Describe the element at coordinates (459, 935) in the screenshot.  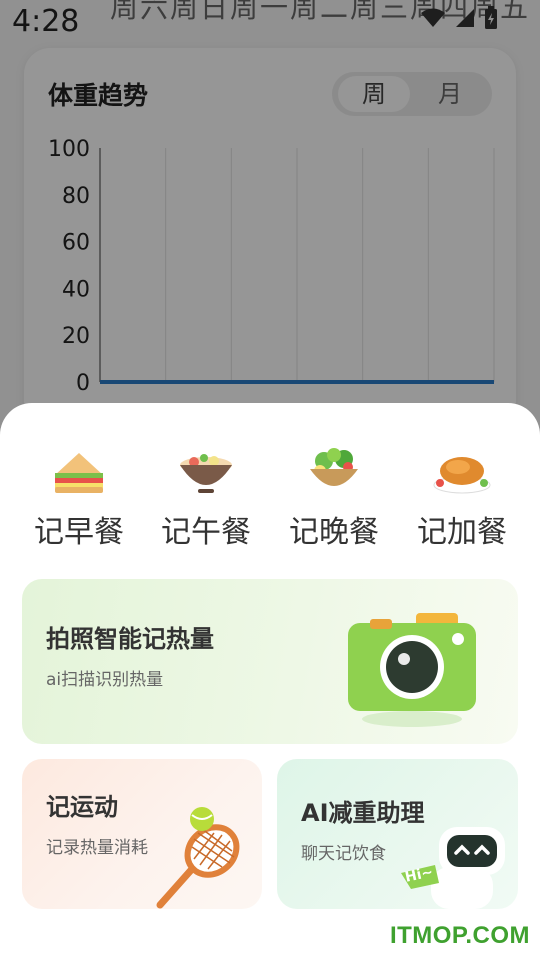
I see `watermark: ITMOP.COM` at that location.